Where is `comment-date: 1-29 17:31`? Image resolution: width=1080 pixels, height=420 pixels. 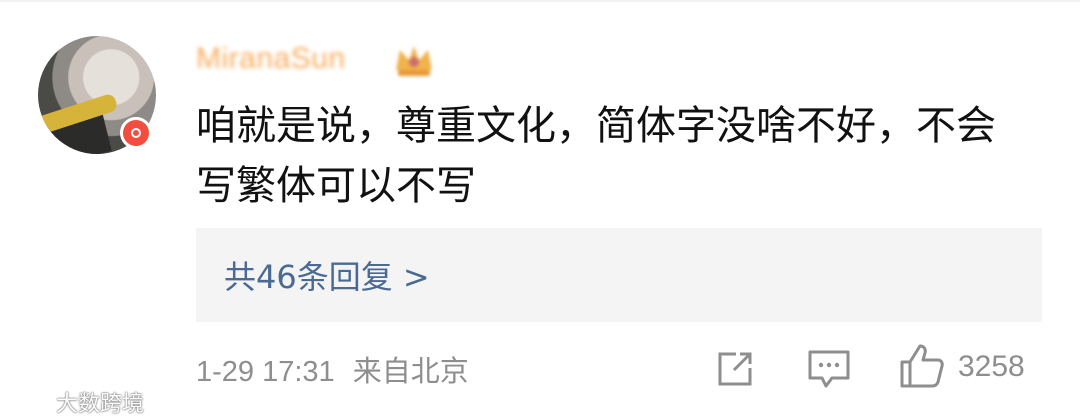
comment-date: 1-29 17:31 is located at coordinates (265, 372).